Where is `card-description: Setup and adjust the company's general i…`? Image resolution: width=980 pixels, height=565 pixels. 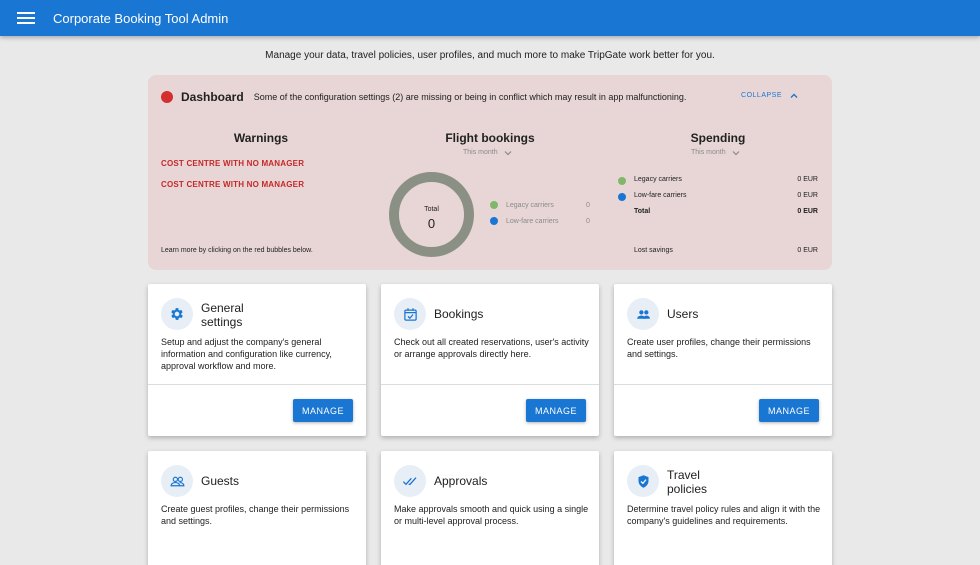
card-description: Setup and adjust the company's general i… is located at coordinates (246, 354).